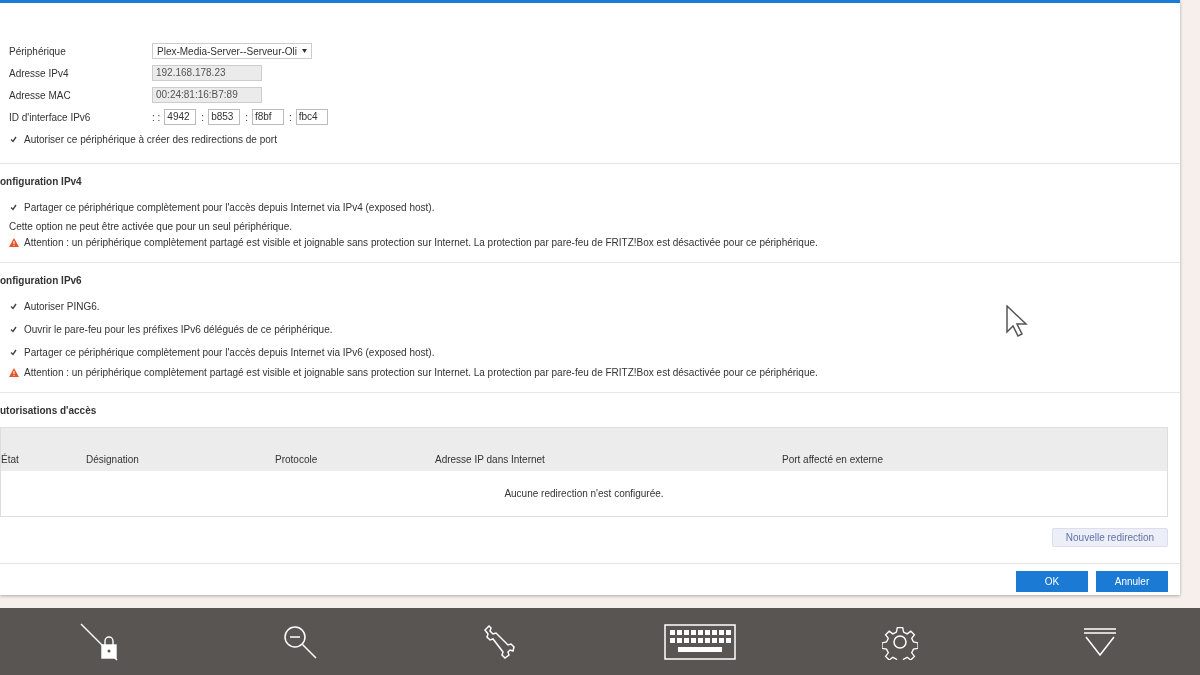 This screenshot has height=675, width=1200. Describe the element at coordinates (490, 459) in the screenshot. I see `column-header: Adresse IP dans Internet` at that location.